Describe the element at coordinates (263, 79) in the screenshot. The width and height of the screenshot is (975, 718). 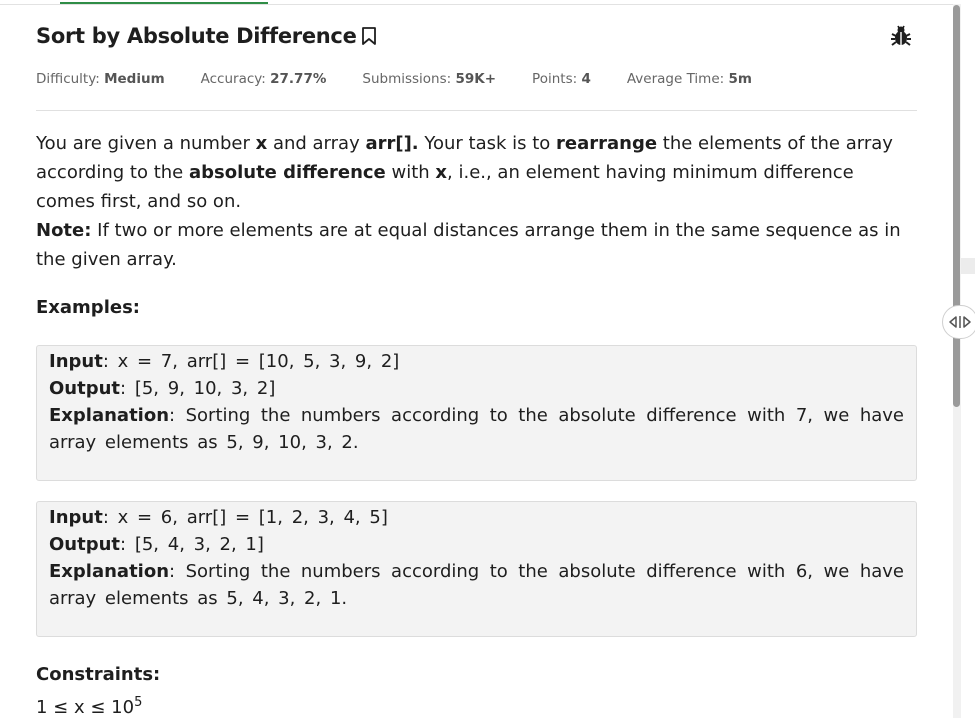
I see `meta-accuracy: Accuracy: 27.77%` at that location.